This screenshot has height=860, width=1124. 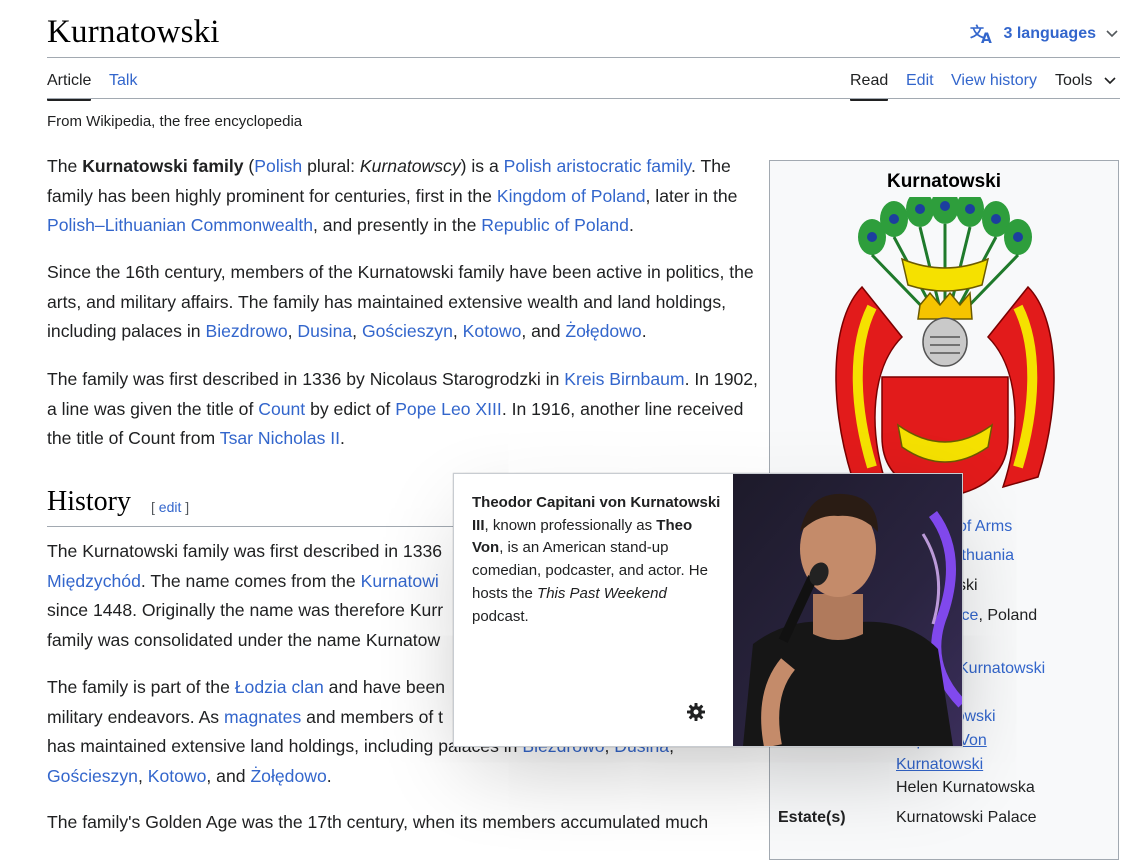 I want to click on language-button: 文 A 3 languages, so click(x=1044, y=34).